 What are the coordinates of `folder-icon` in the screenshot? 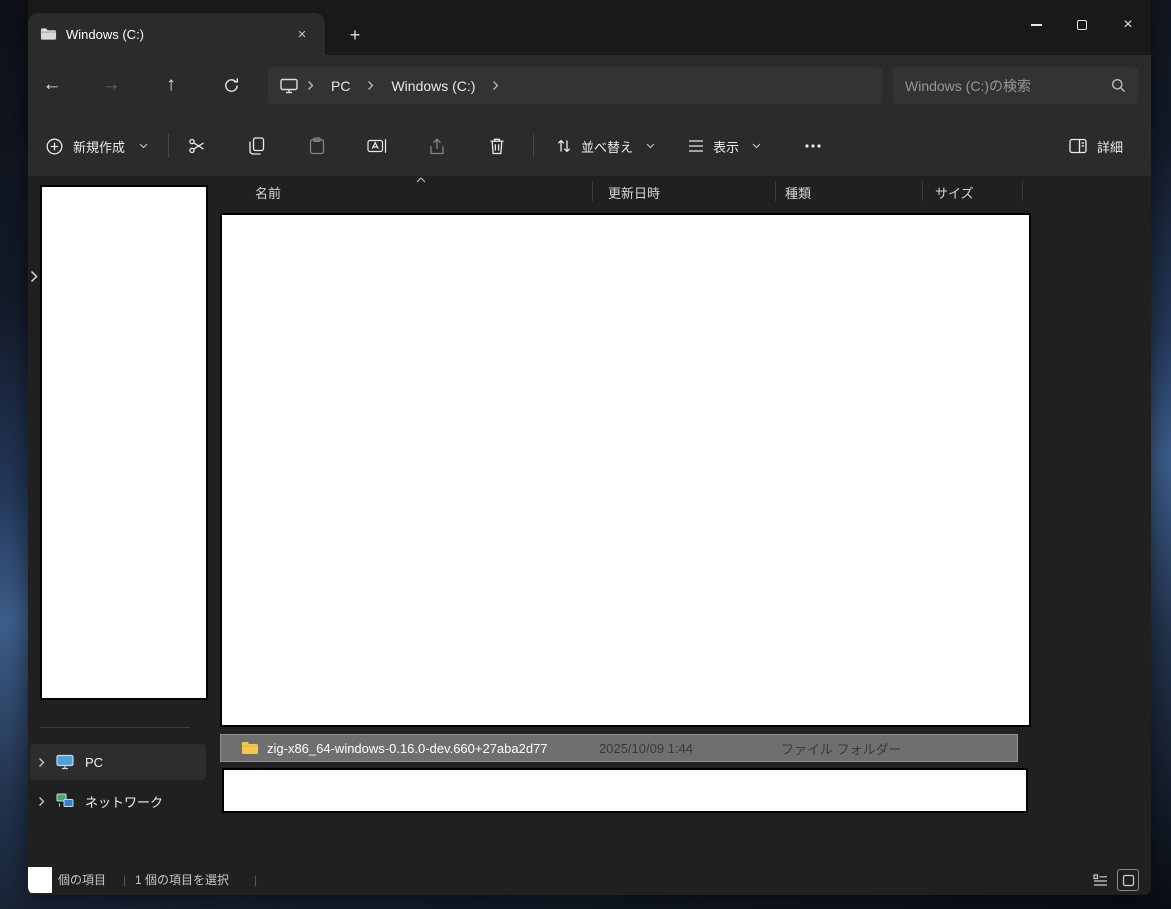 It's located at (250, 748).